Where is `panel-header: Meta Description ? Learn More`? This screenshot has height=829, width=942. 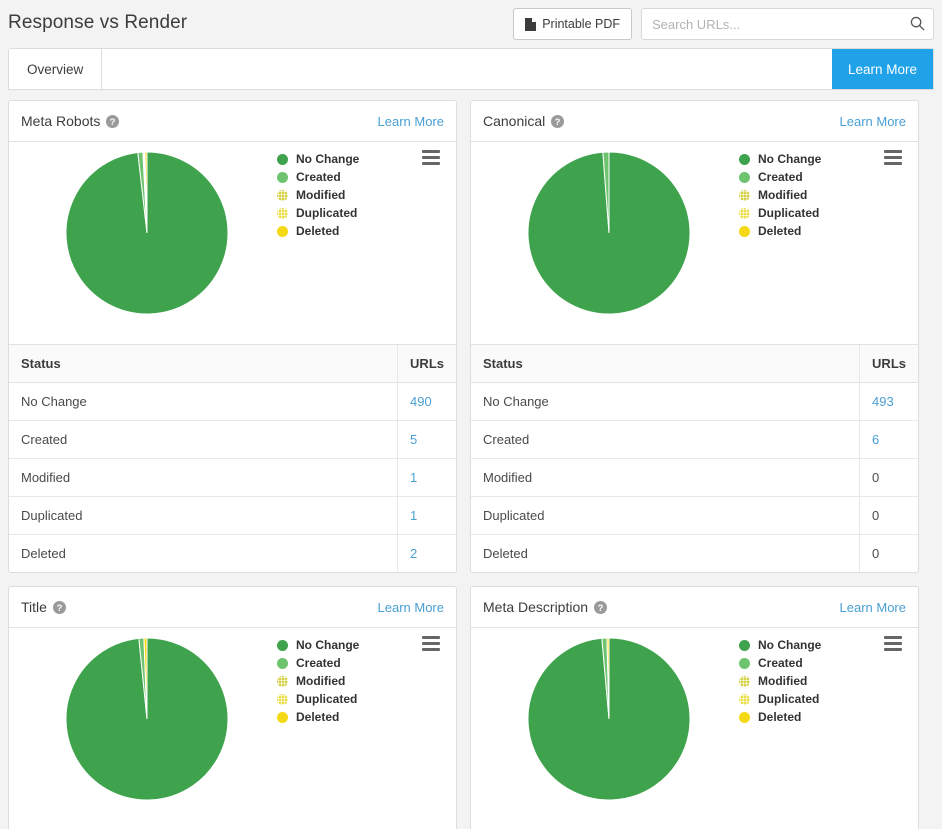 panel-header: Meta Description ? Learn More is located at coordinates (694, 607).